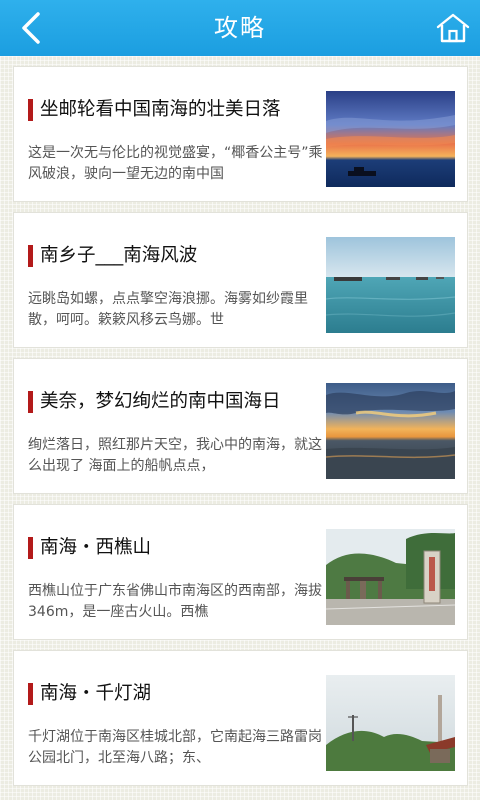 Image resolution: width=480 pixels, height=800 pixels. Describe the element at coordinates (96, 547) in the screenshot. I see `article-title: 南海・西樵山` at that location.